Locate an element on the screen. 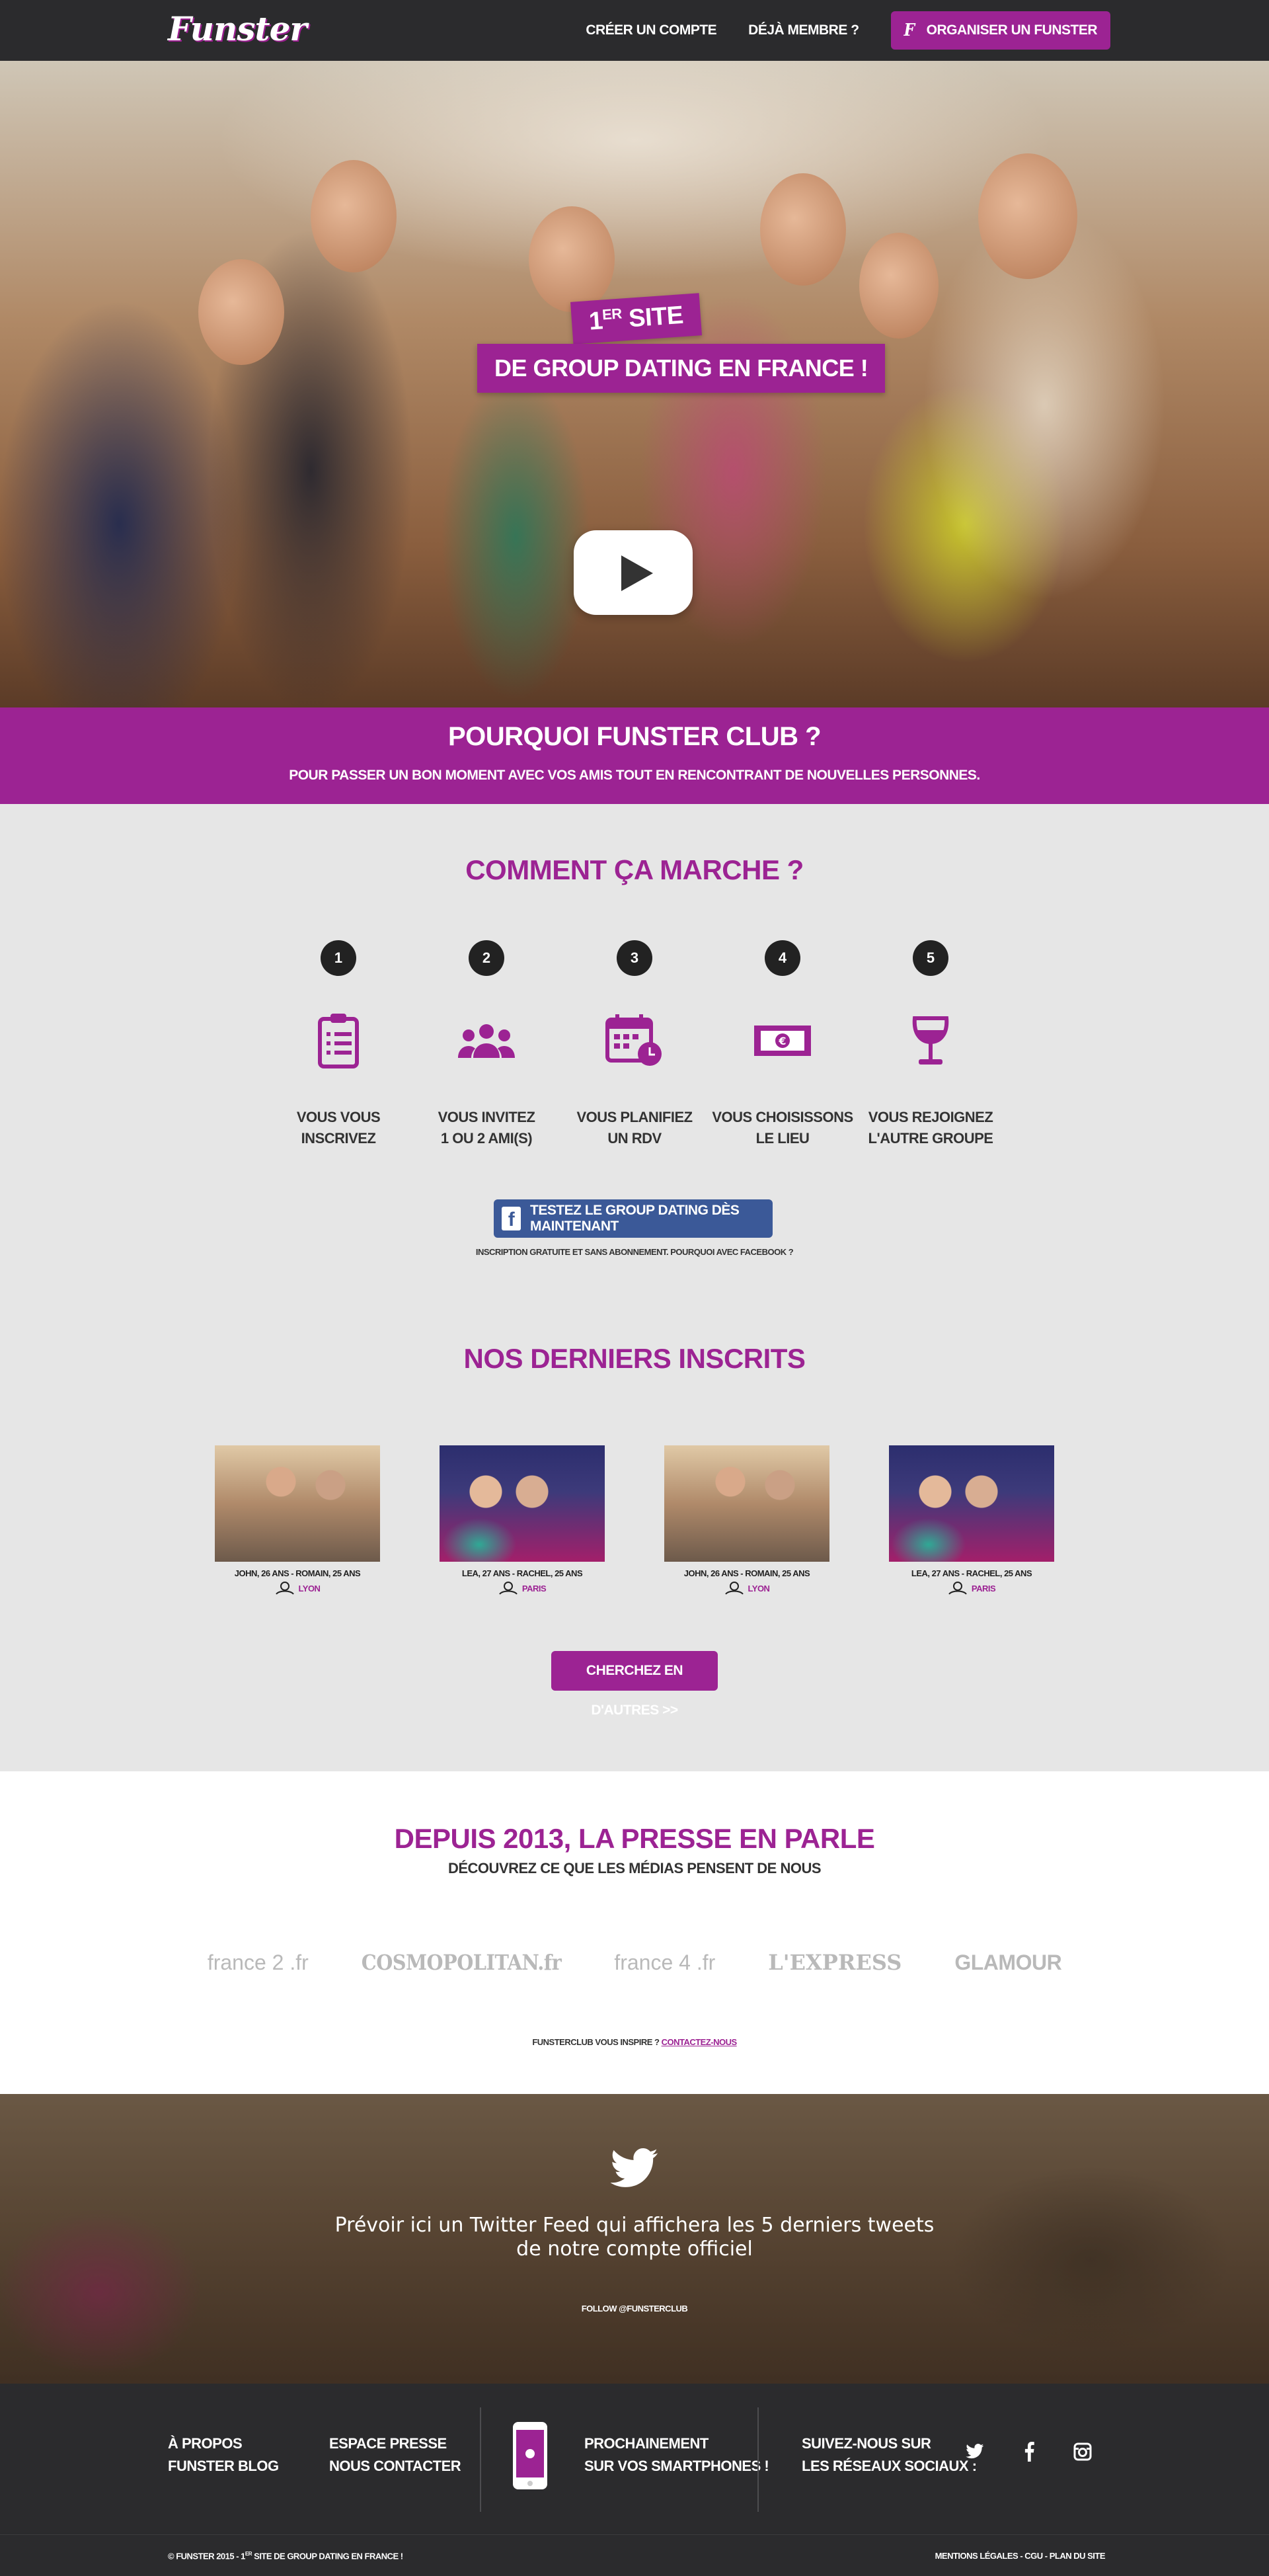 This screenshot has width=1269, height=2576. step-location: 4 € VOUS CHOISISSONS LE LIEU is located at coordinates (783, 1044).